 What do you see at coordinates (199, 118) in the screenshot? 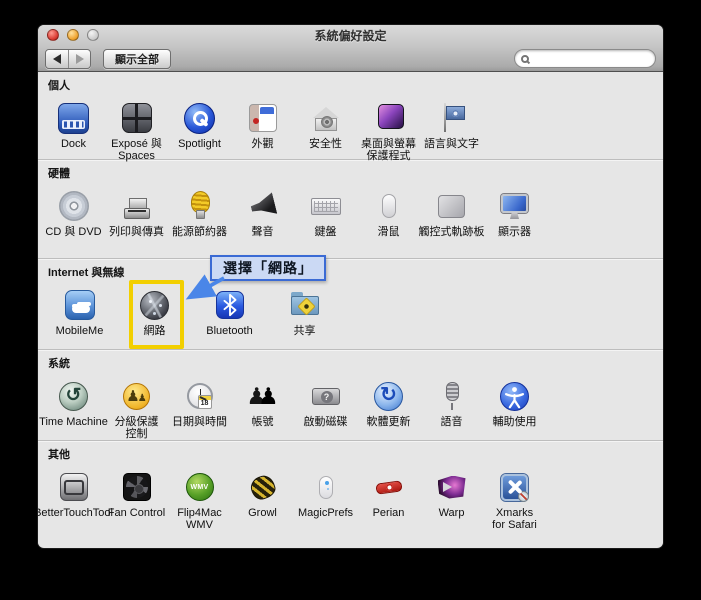
I see `spotlight-icon` at bounding box center [199, 118].